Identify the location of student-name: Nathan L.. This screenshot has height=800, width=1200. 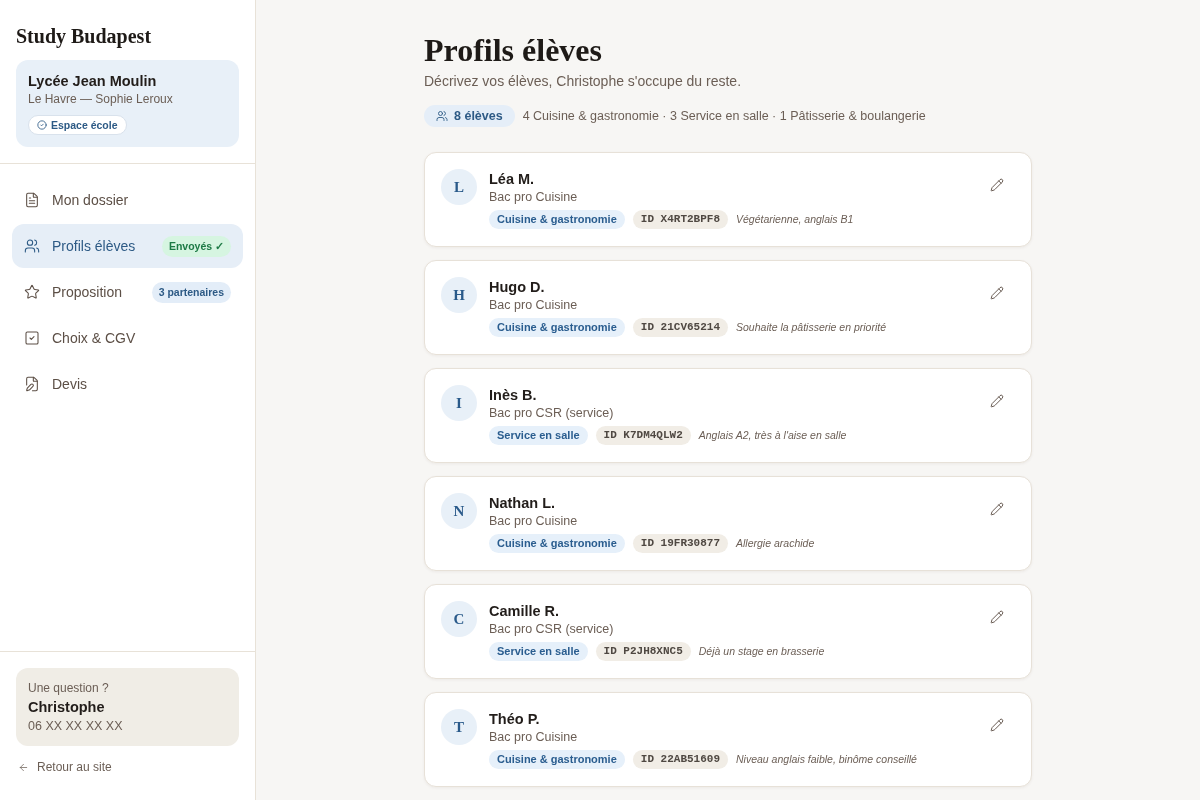
(523, 503).